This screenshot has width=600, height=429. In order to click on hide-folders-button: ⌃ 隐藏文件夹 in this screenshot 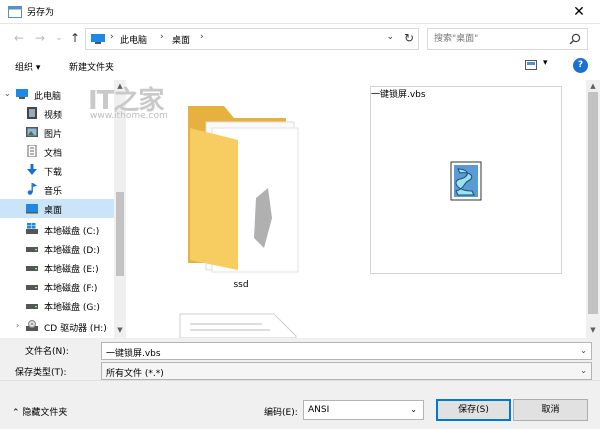, I will do `click(39, 411)`.